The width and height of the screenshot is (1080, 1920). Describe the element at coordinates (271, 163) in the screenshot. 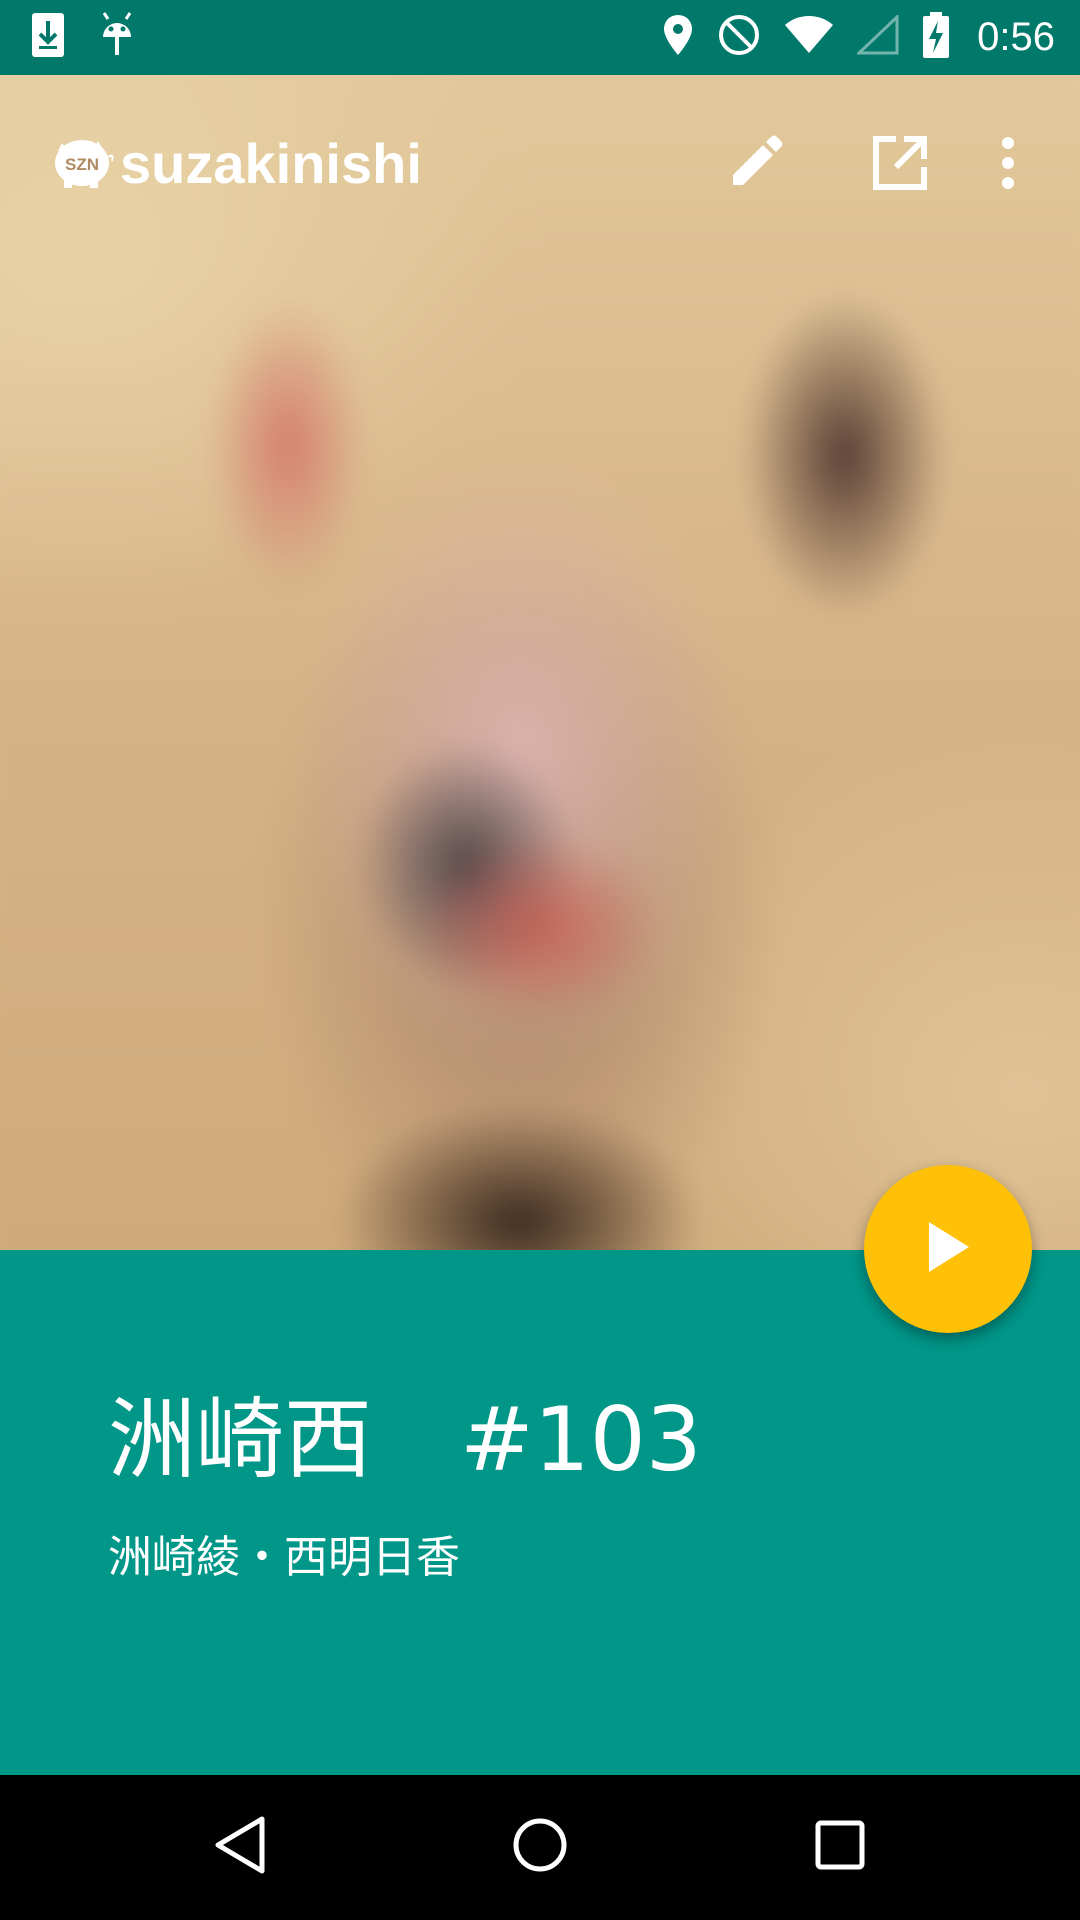

I see `app-title: suzakinishi` at that location.